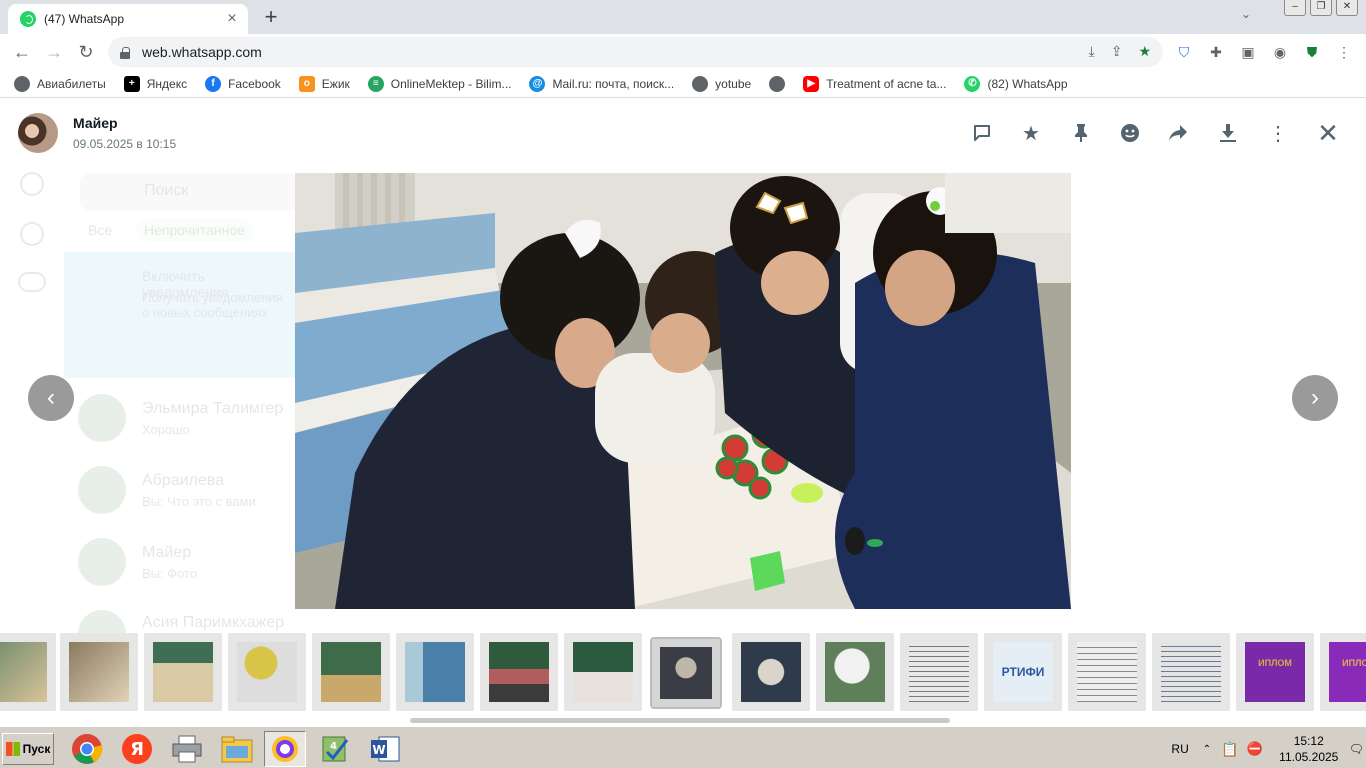  I want to click on whatsapp-icon, so click(28, 19).